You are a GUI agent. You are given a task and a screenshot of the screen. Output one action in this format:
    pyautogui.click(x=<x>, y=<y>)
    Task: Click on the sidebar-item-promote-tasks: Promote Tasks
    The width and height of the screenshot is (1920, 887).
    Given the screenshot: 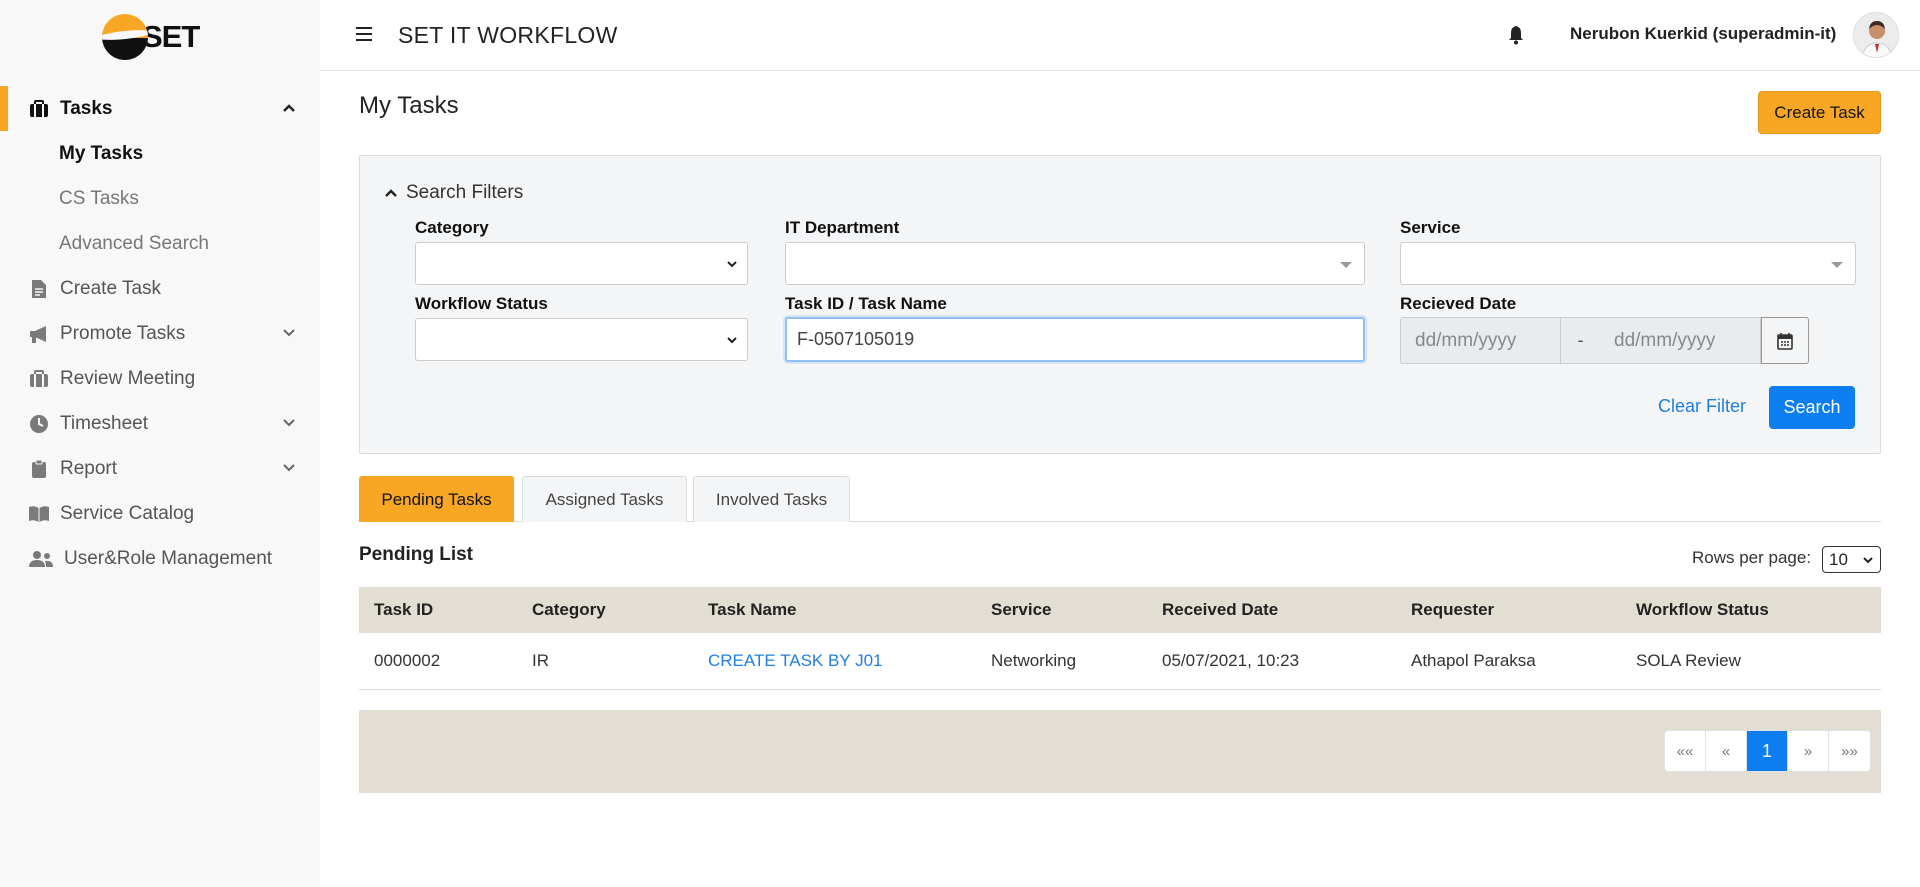 What is the action you would take?
    pyautogui.click(x=160, y=333)
    